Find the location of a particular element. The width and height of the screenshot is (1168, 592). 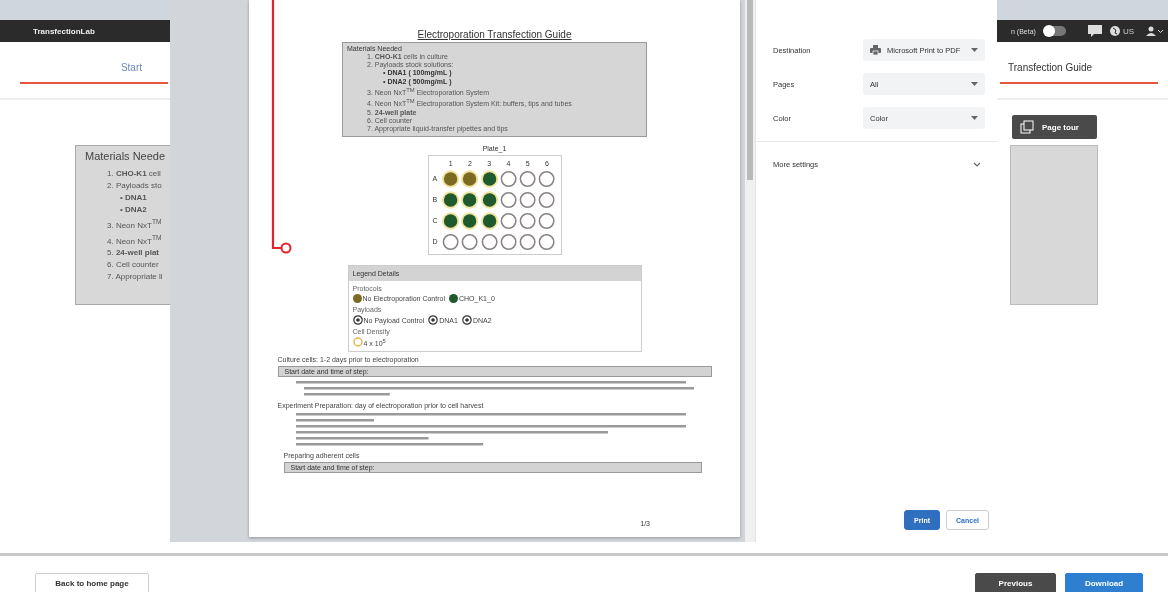

chevron-icon is located at coordinates (977, 164).